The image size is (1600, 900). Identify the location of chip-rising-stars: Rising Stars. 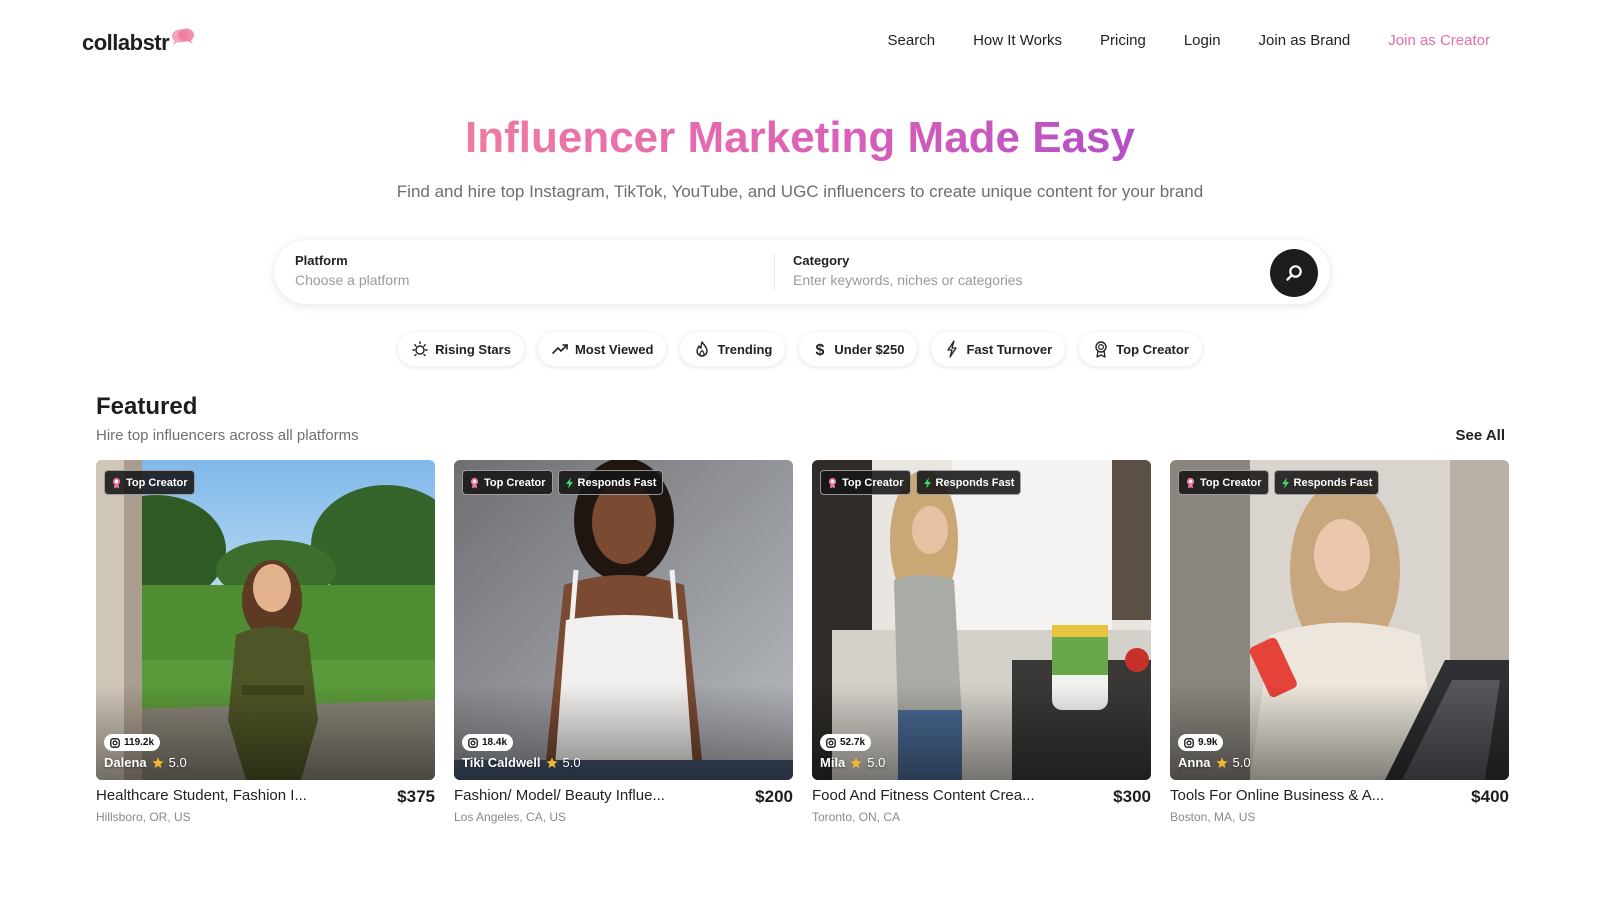
(461, 349).